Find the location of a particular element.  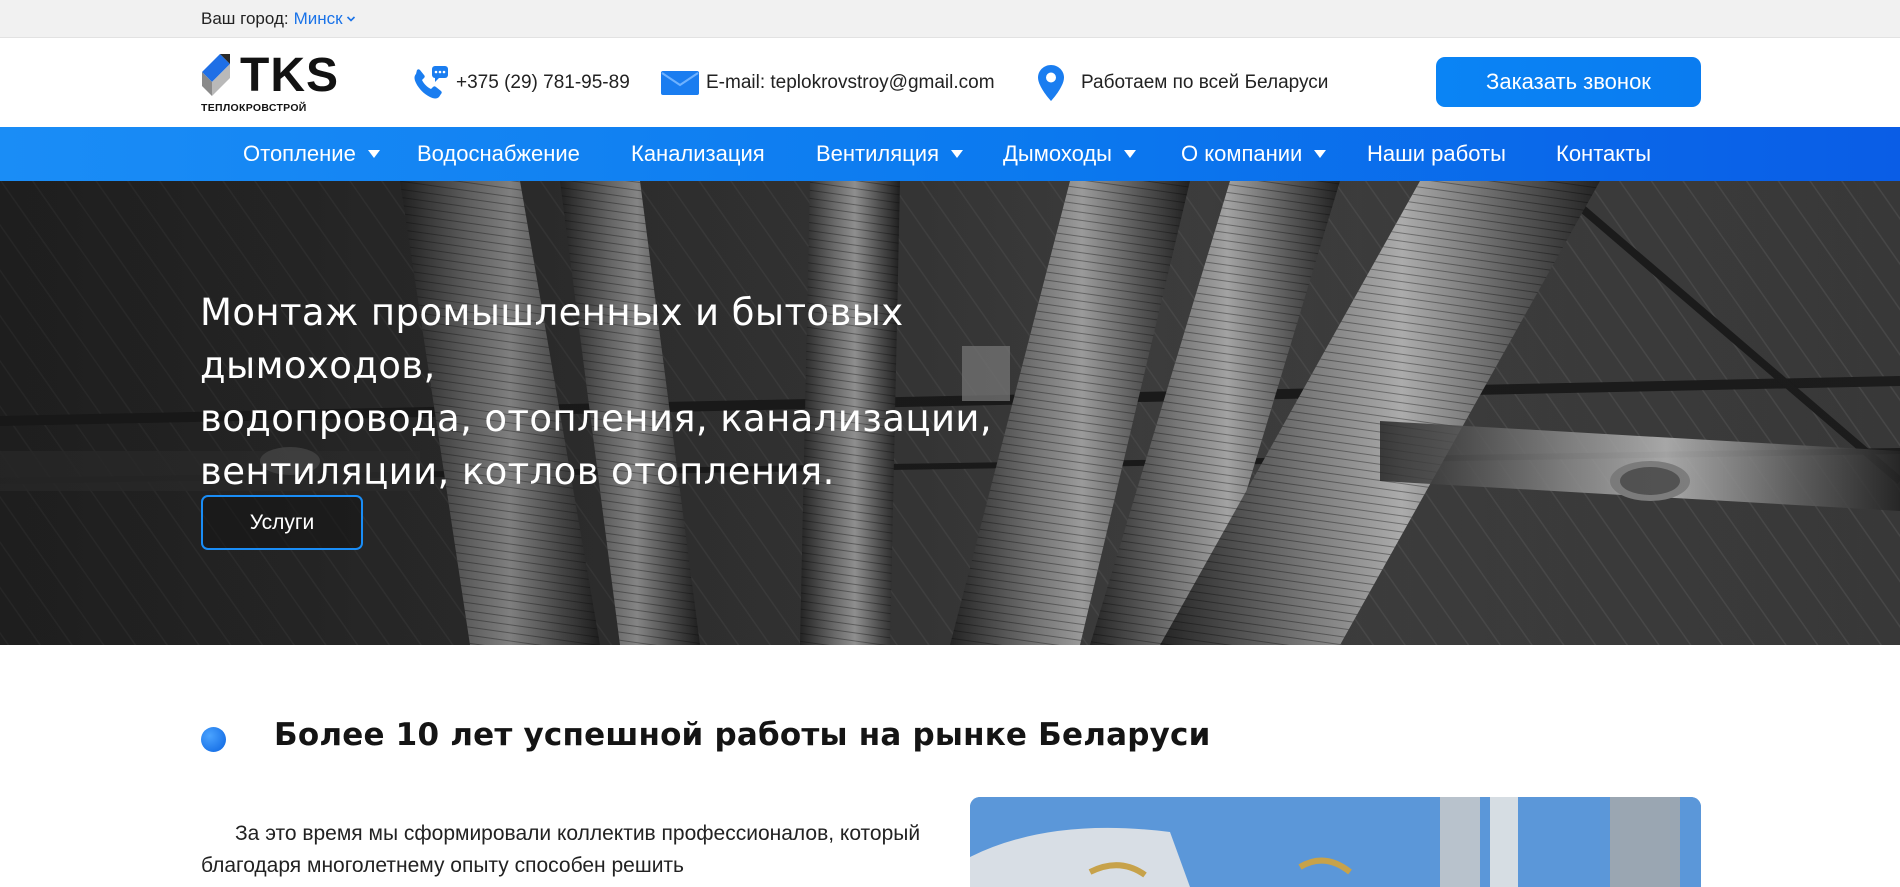

region-info: Работаем по всей Беларуси is located at coordinates (1182, 82).